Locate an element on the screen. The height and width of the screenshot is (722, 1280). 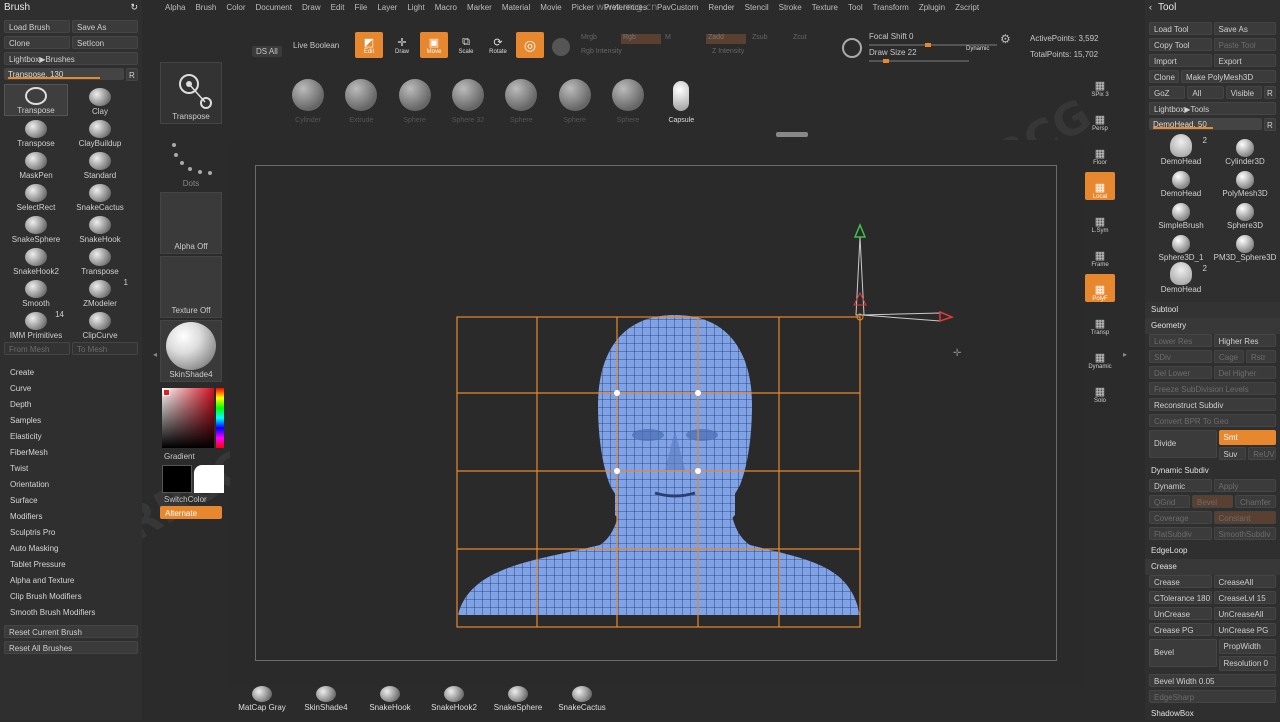
bottom-shelf-item: SnakeSphere is located at coordinates (518, 703).